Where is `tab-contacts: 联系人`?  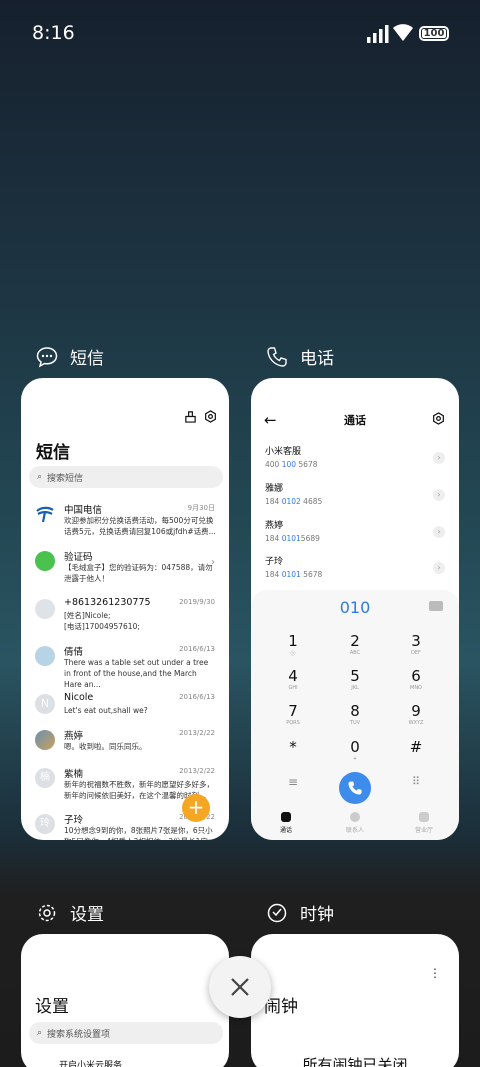
tab-contacts: 联系人 is located at coordinates (355, 823).